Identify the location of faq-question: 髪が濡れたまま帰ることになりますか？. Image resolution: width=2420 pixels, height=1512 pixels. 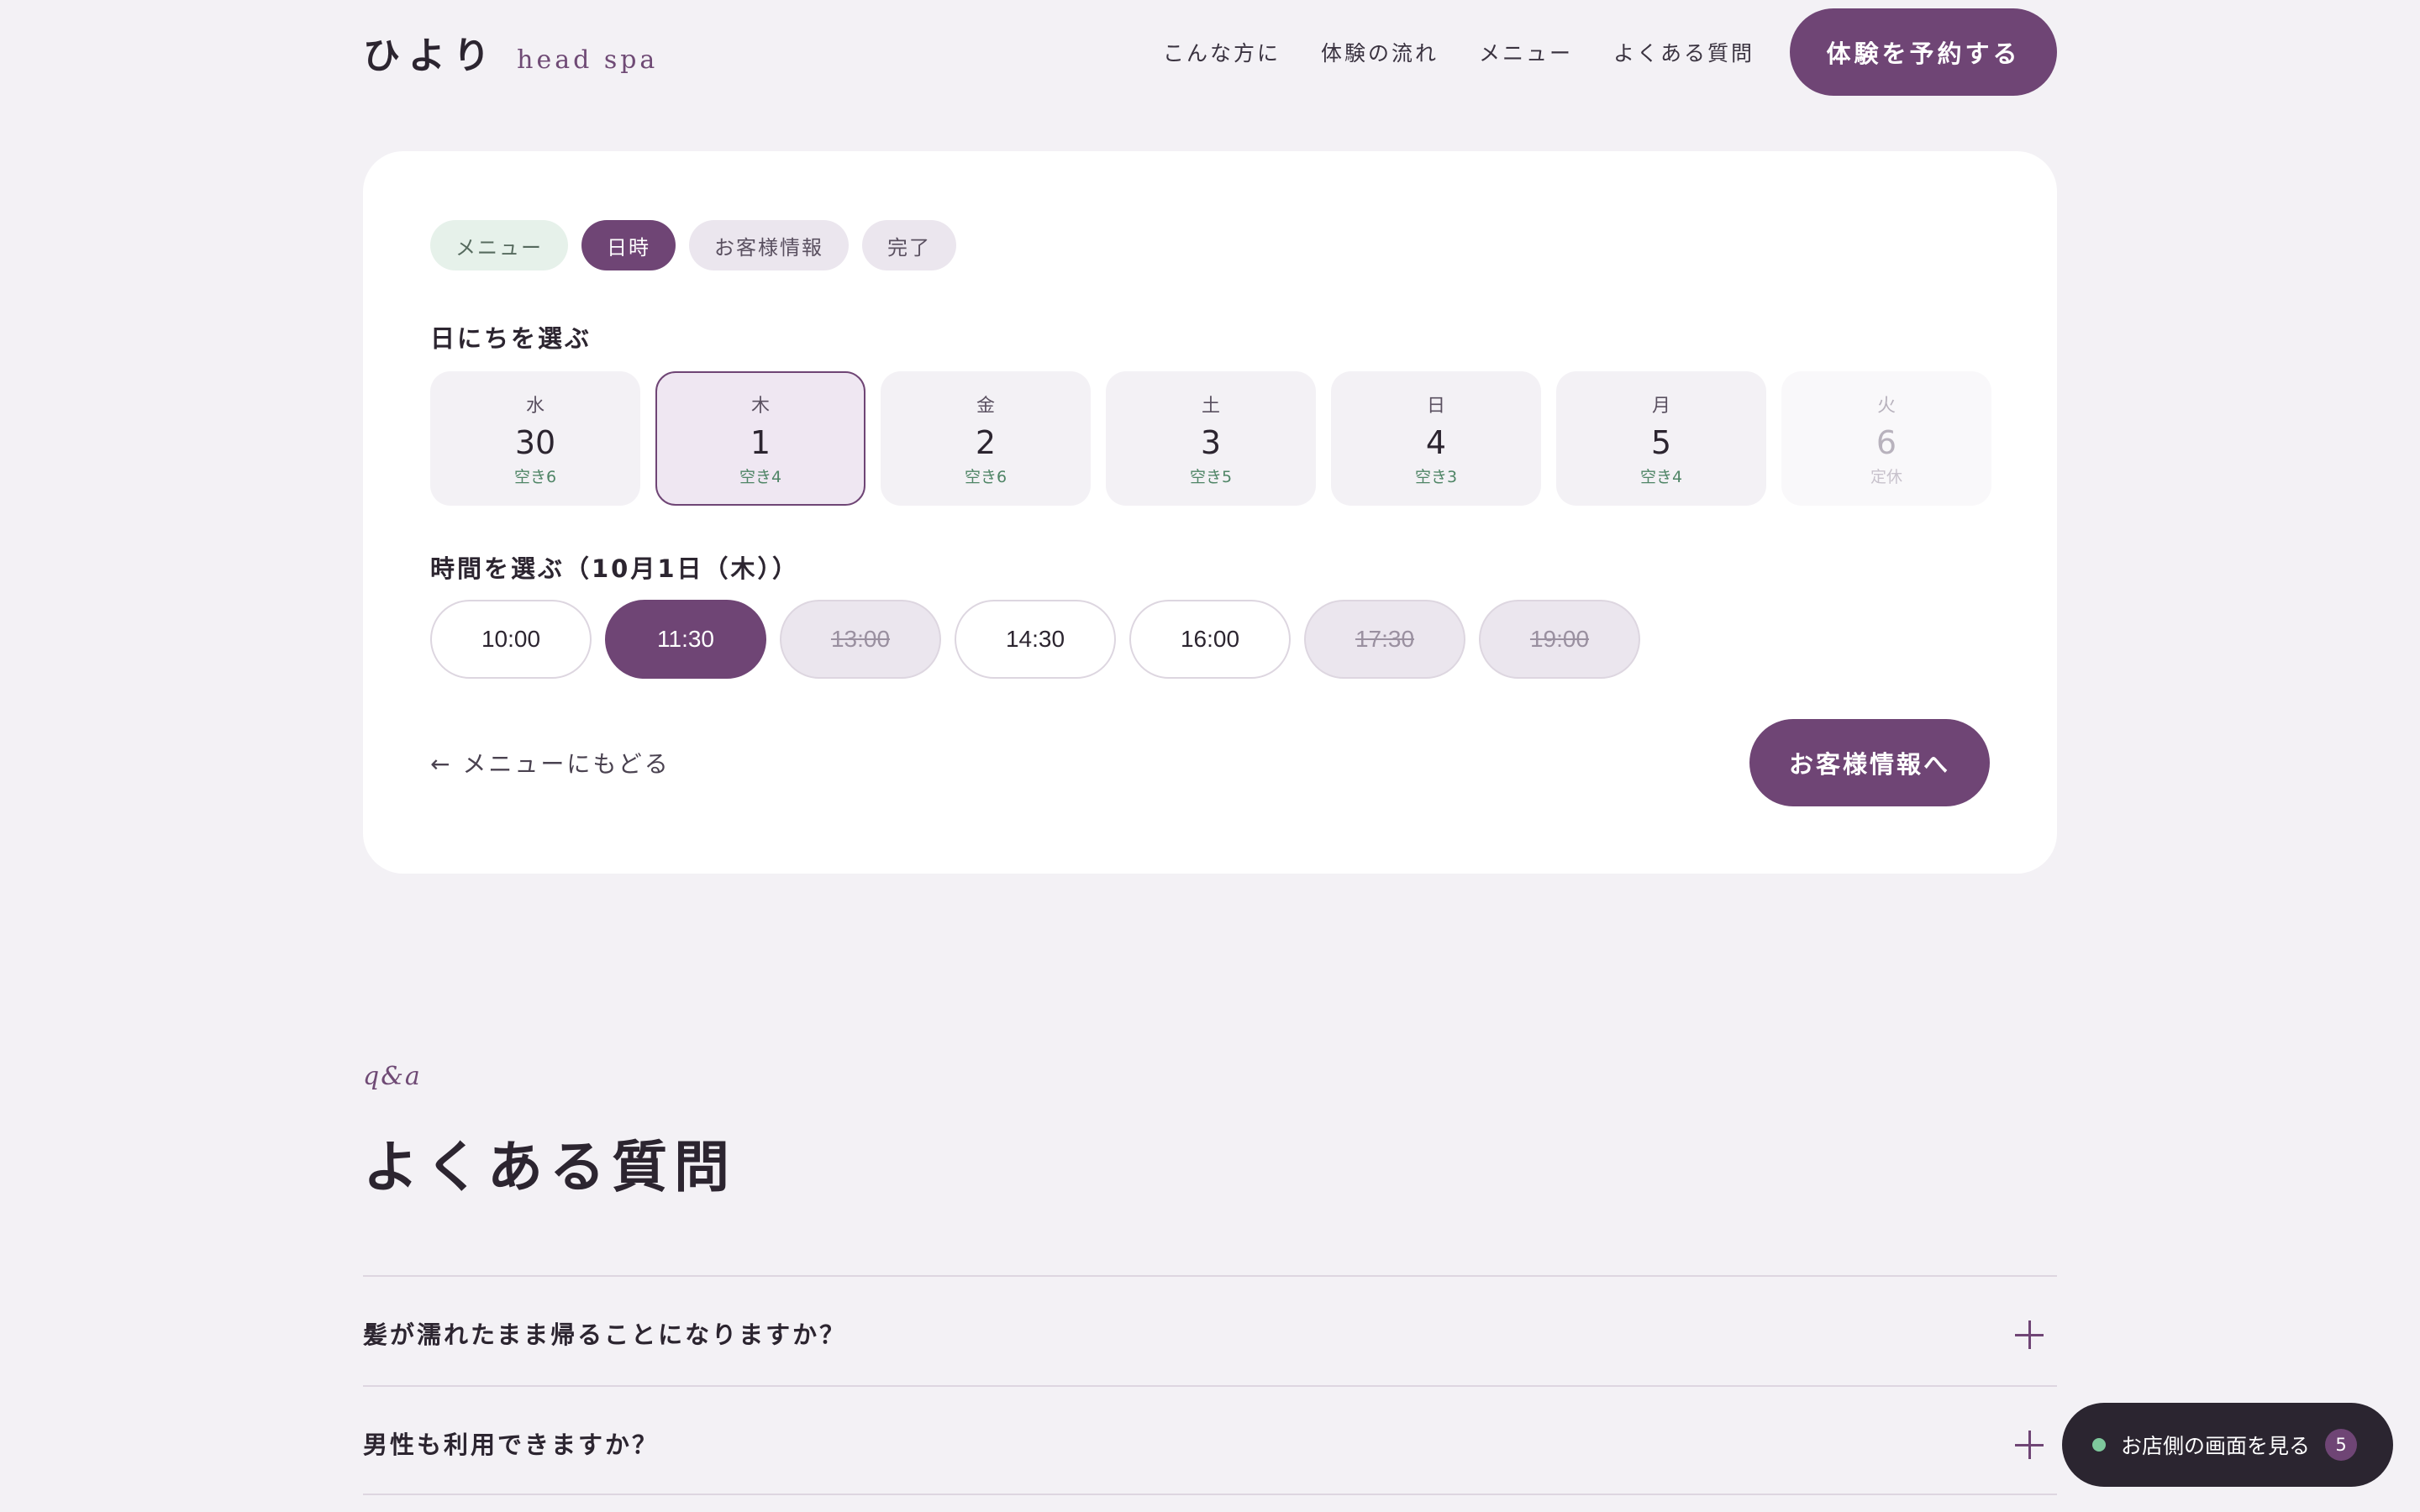
(605, 1334).